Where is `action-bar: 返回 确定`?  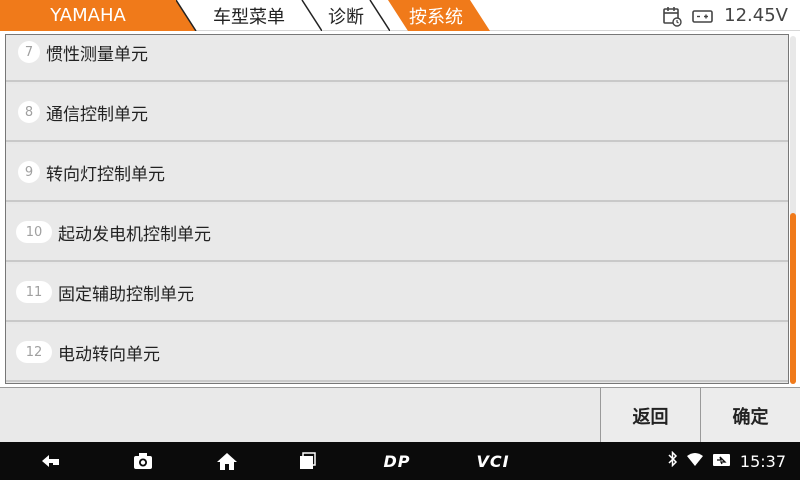 action-bar: 返回 确定 is located at coordinates (400, 415).